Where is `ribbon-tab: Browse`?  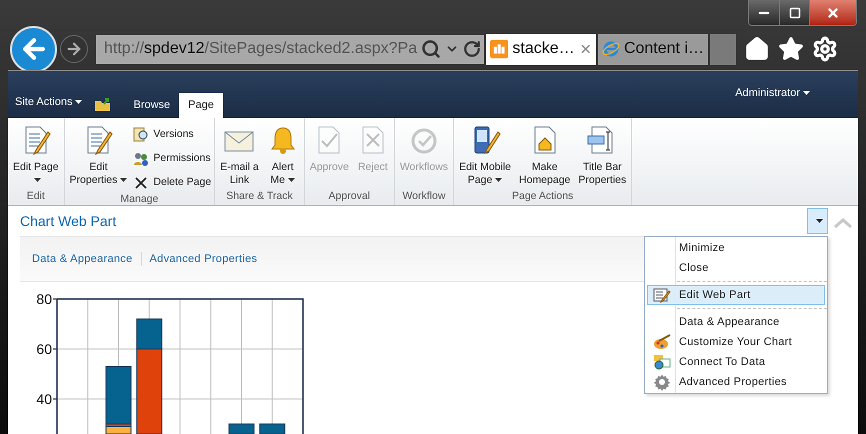
ribbon-tab: Browse is located at coordinates (152, 105).